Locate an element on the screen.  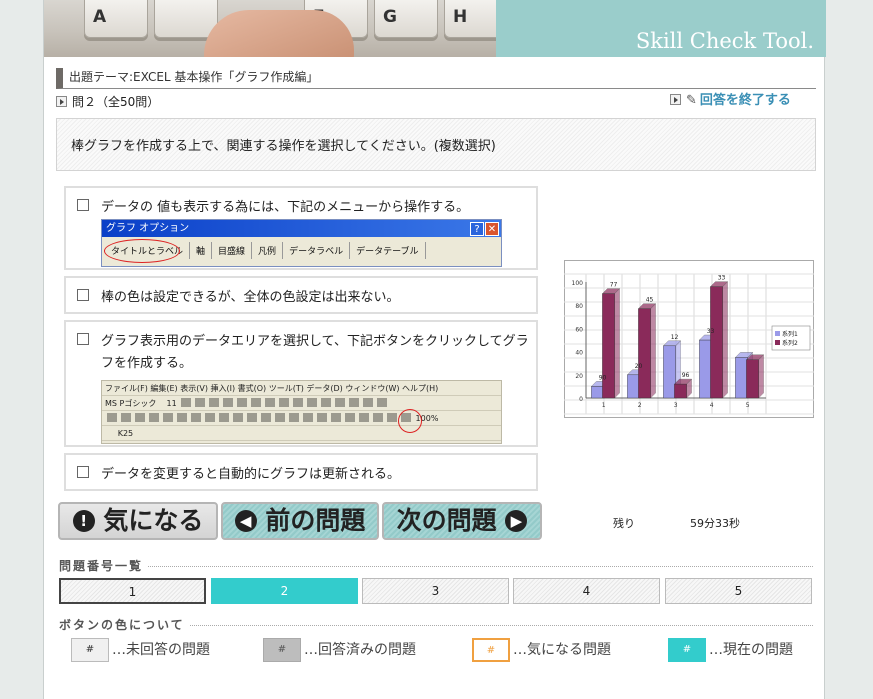
data-label: 90 is located at coordinates (603, 377).